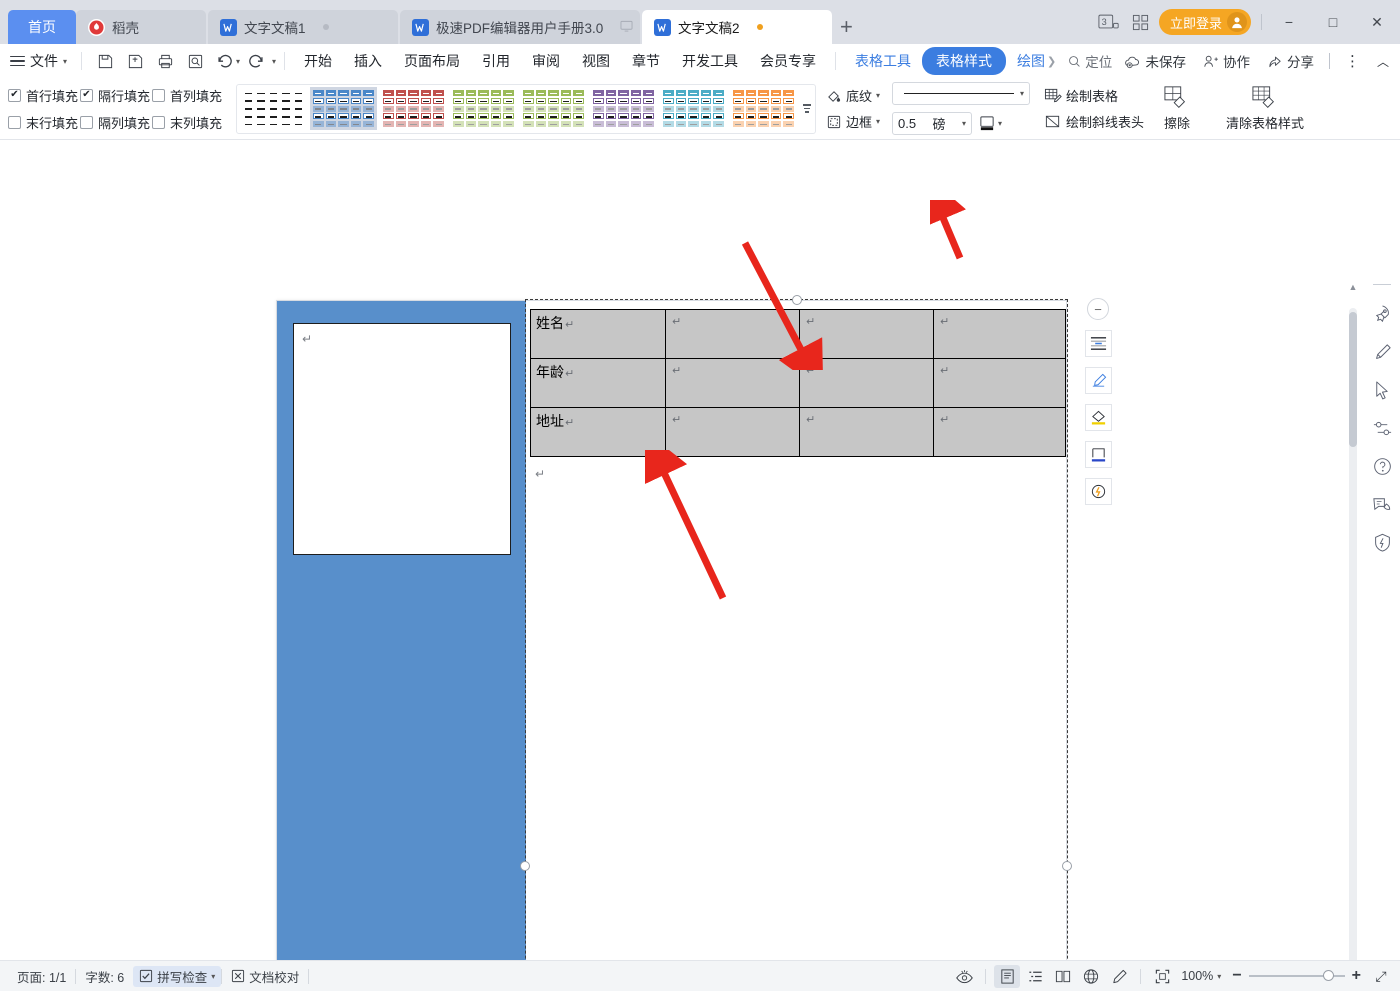 The width and height of the screenshot is (1400, 991). I want to click on context-tab-table-tools: 表格工具, so click(883, 61).